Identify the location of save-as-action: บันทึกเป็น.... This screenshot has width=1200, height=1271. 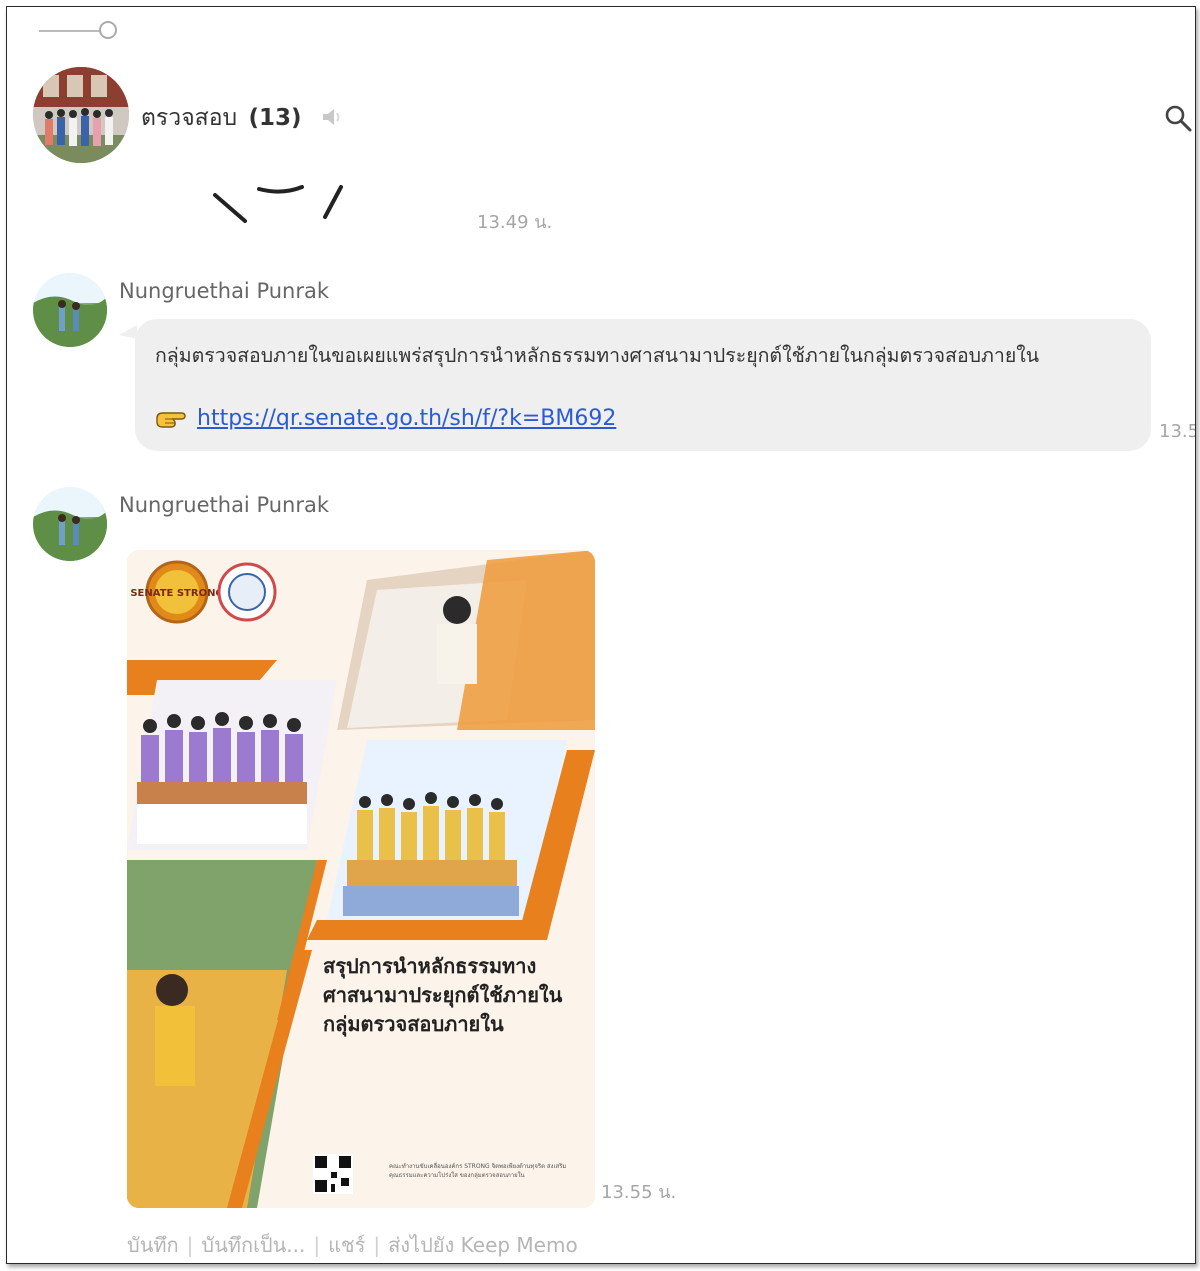
(253, 1245).